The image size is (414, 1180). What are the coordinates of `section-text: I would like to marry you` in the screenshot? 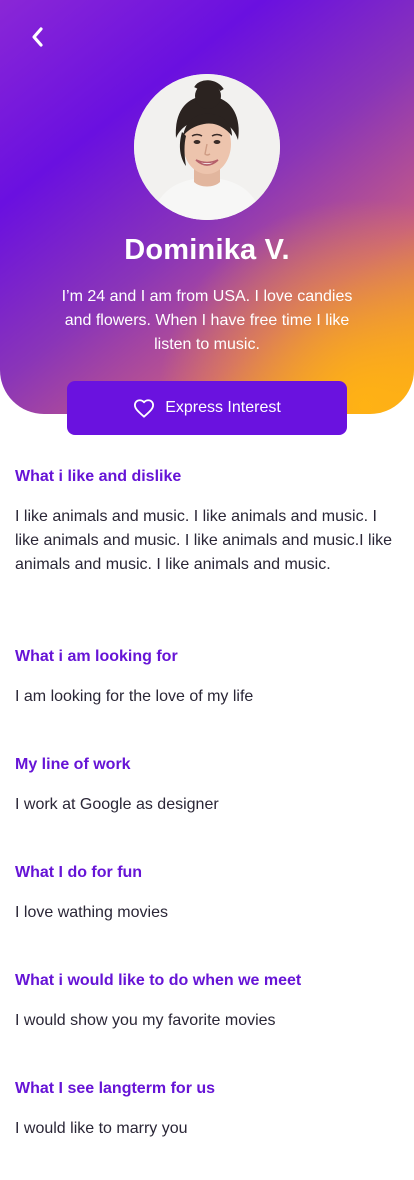 It's located at (101, 1128).